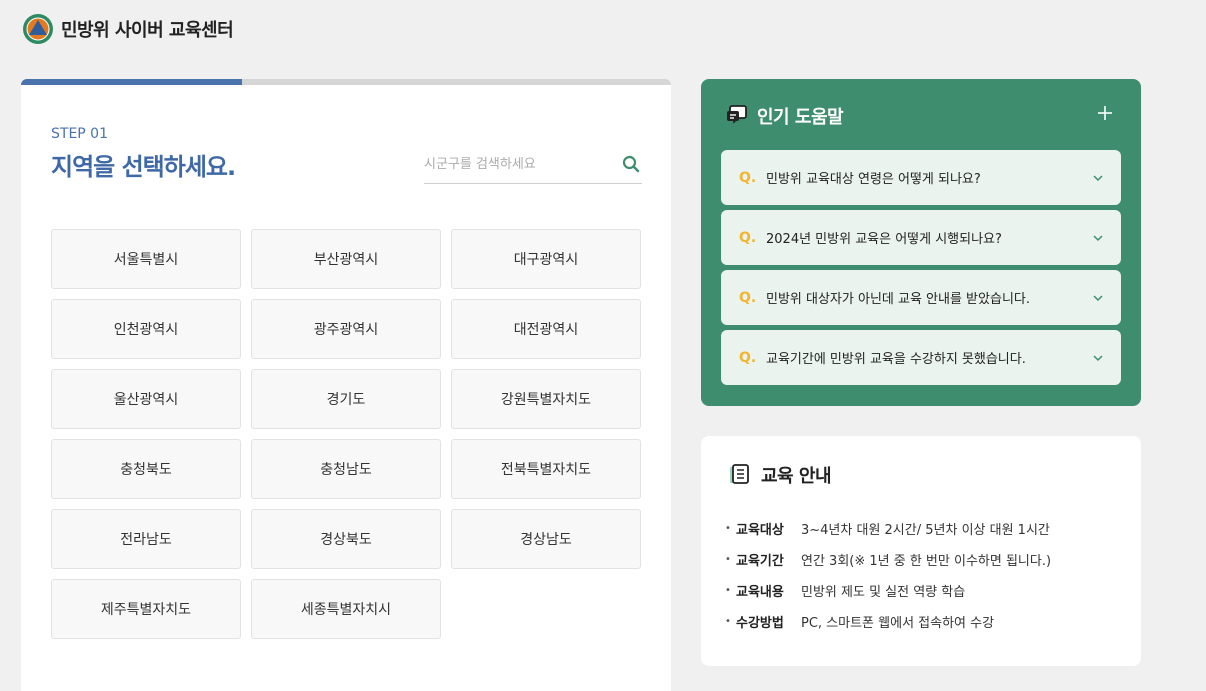 This screenshot has width=1206, height=691. I want to click on faq-item: Q. 2024년 민방위 교육은 어떻게 시행되나요?, so click(921, 237).